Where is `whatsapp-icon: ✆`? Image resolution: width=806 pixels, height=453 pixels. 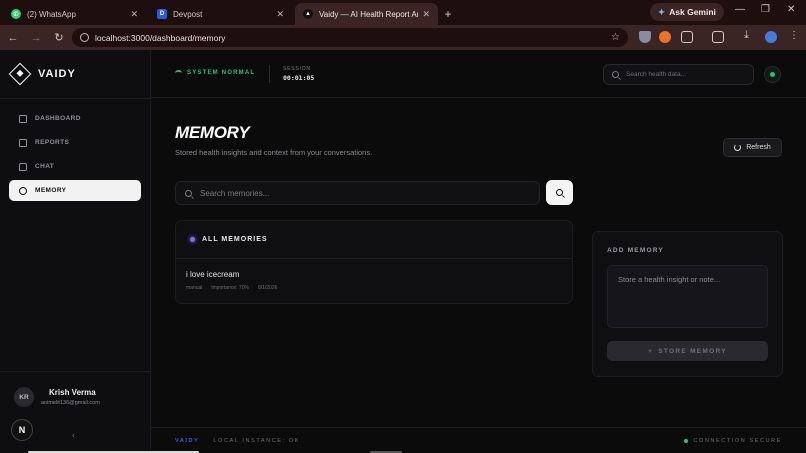 whatsapp-icon: ✆ is located at coordinates (16, 14).